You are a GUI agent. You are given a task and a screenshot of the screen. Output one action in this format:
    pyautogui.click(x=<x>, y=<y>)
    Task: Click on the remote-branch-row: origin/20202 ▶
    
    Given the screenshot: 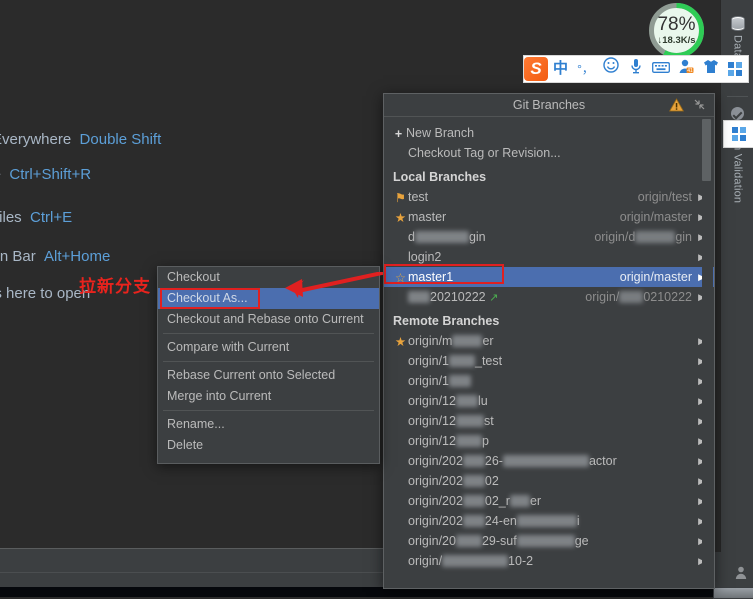 What is the action you would take?
    pyautogui.click(x=549, y=481)
    